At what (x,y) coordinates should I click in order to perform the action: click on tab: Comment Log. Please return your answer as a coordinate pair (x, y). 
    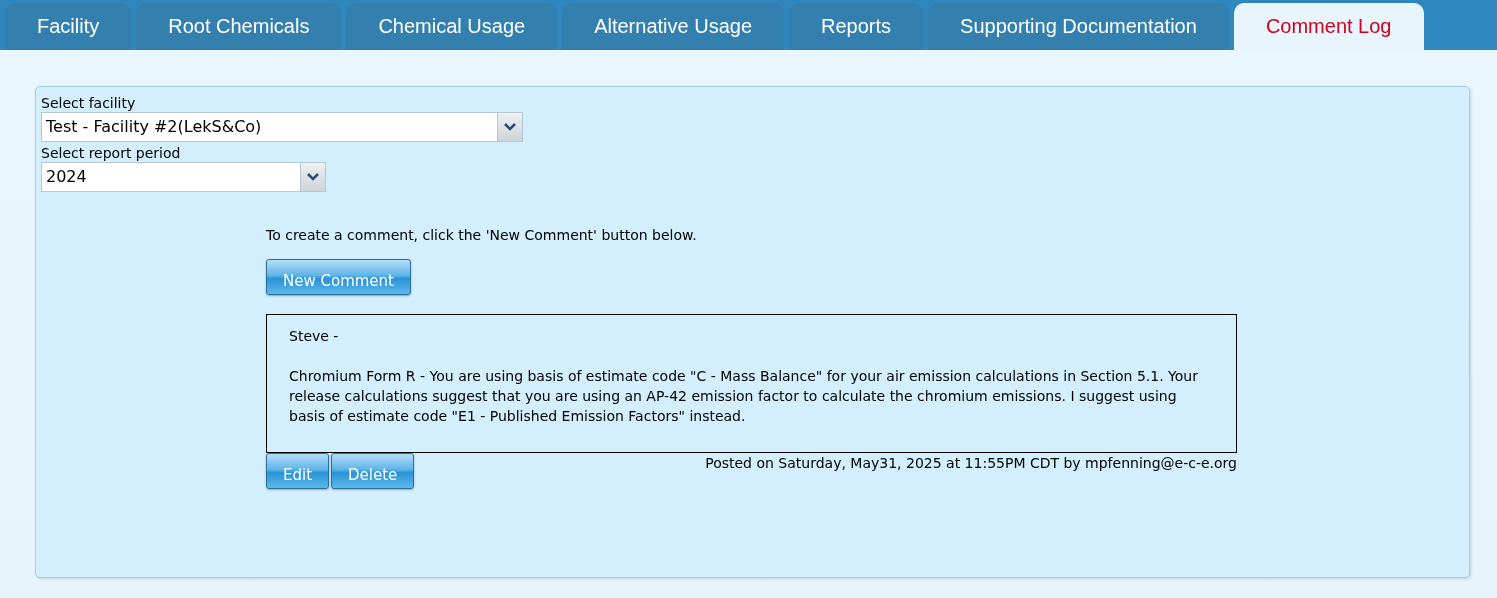
    Looking at the image, I should click on (1328, 26).